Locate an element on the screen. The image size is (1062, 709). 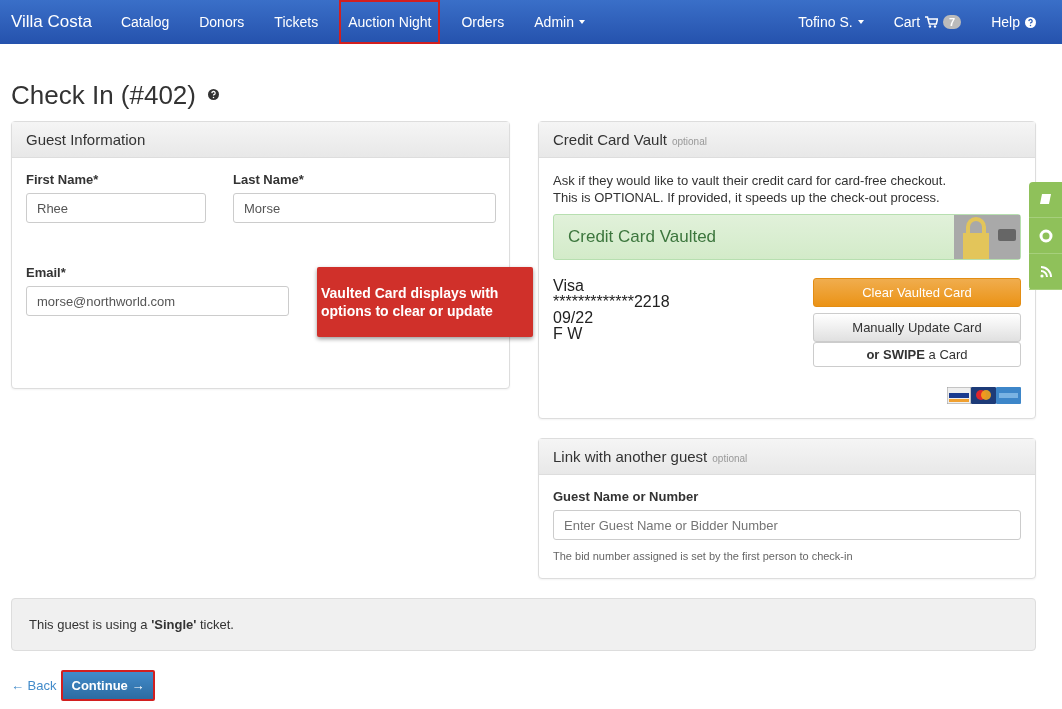
field-label: Guest Name or Number is located at coordinates (626, 496).